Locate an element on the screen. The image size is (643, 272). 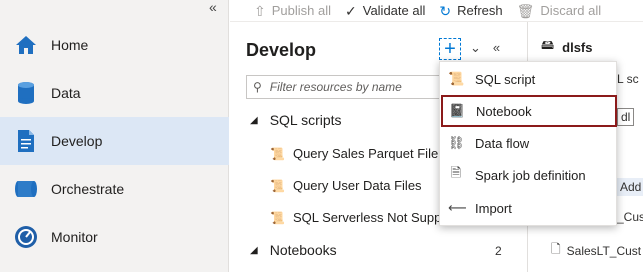
menu-item-import: ⟵ Import is located at coordinates (529, 208).